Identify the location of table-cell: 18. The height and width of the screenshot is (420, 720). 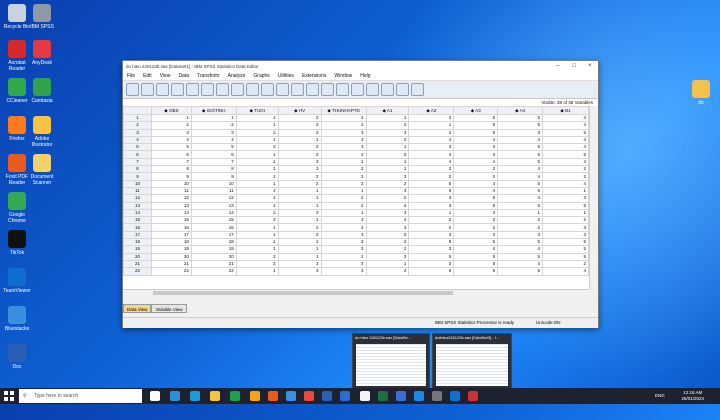
(213, 242).